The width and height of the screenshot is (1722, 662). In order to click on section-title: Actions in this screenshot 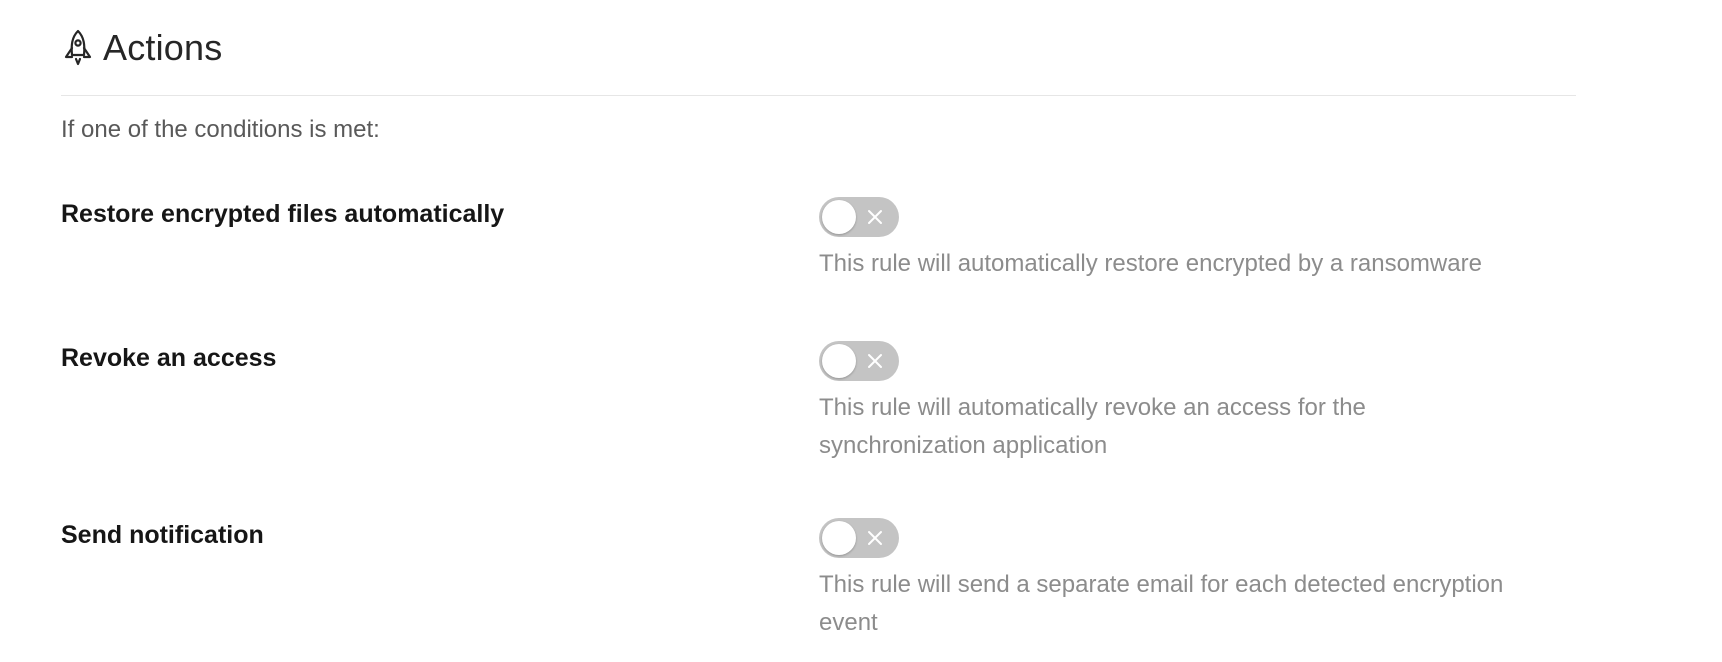, I will do `click(163, 47)`.